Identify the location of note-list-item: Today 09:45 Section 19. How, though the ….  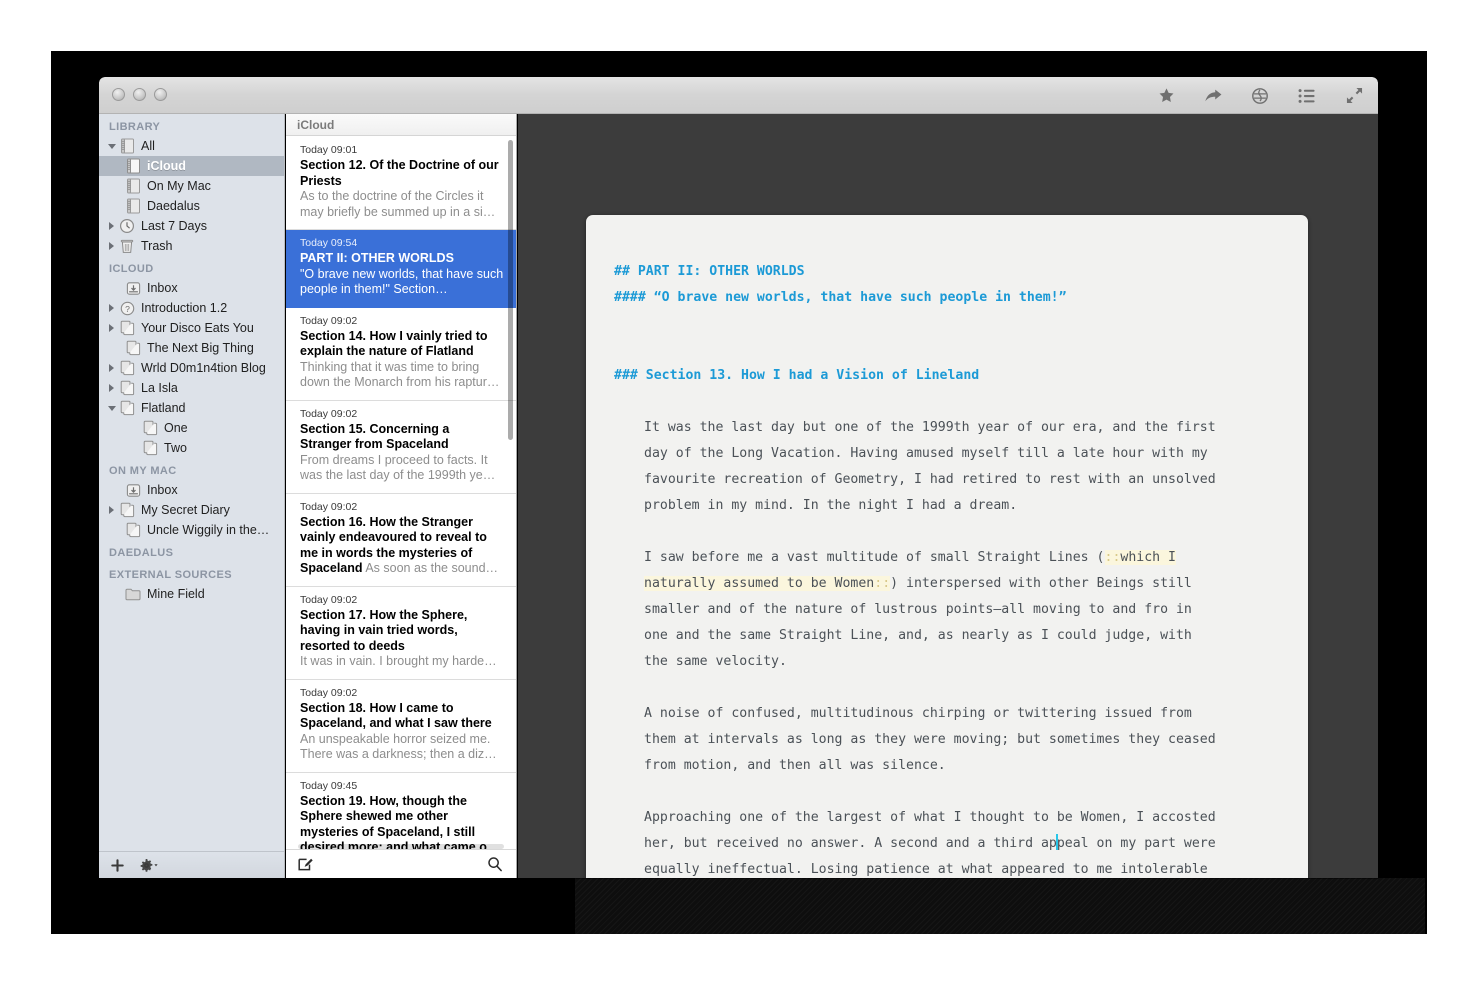
(401, 811).